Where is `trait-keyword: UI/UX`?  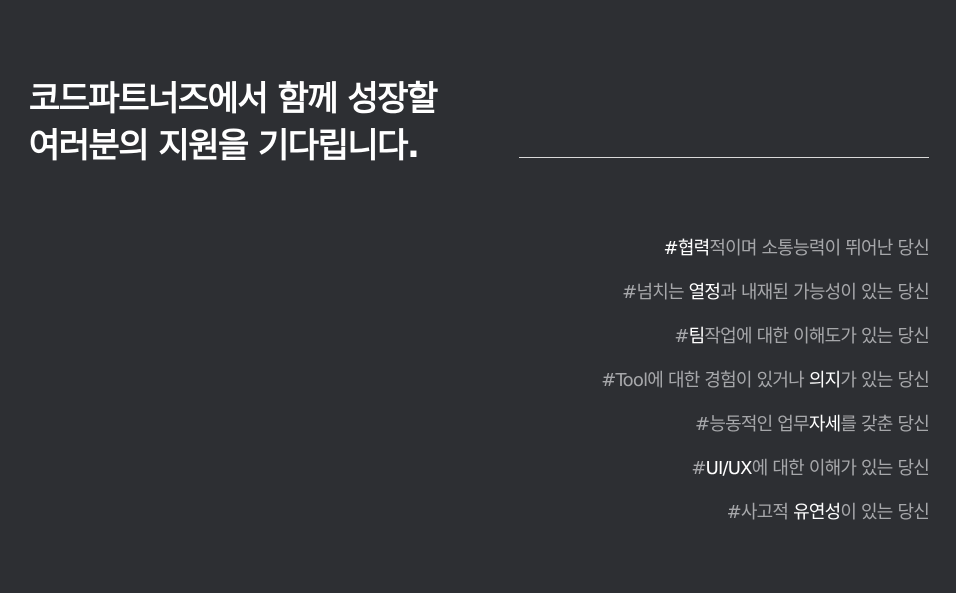
trait-keyword: UI/UX is located at coordinates (729, 468).